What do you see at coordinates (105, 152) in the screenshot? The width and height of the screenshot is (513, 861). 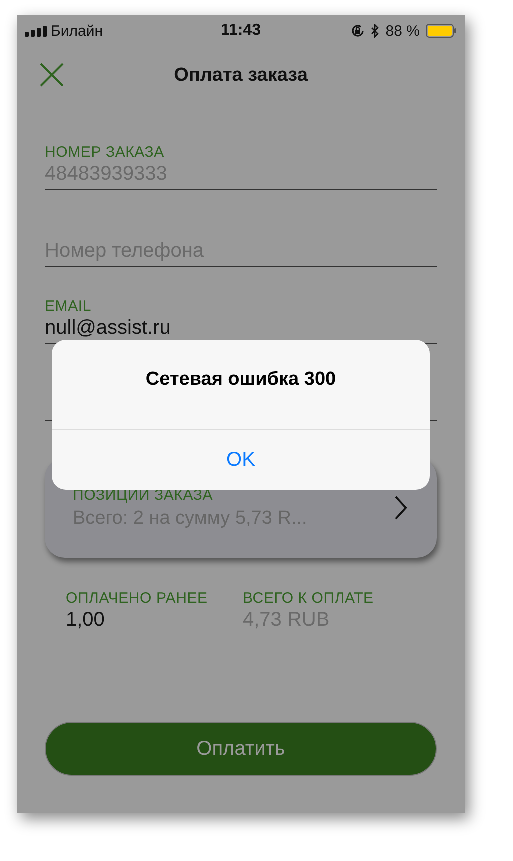 I see `field-label: НОМЕР ЗАКАЗА` at bounding box center [105, 152].